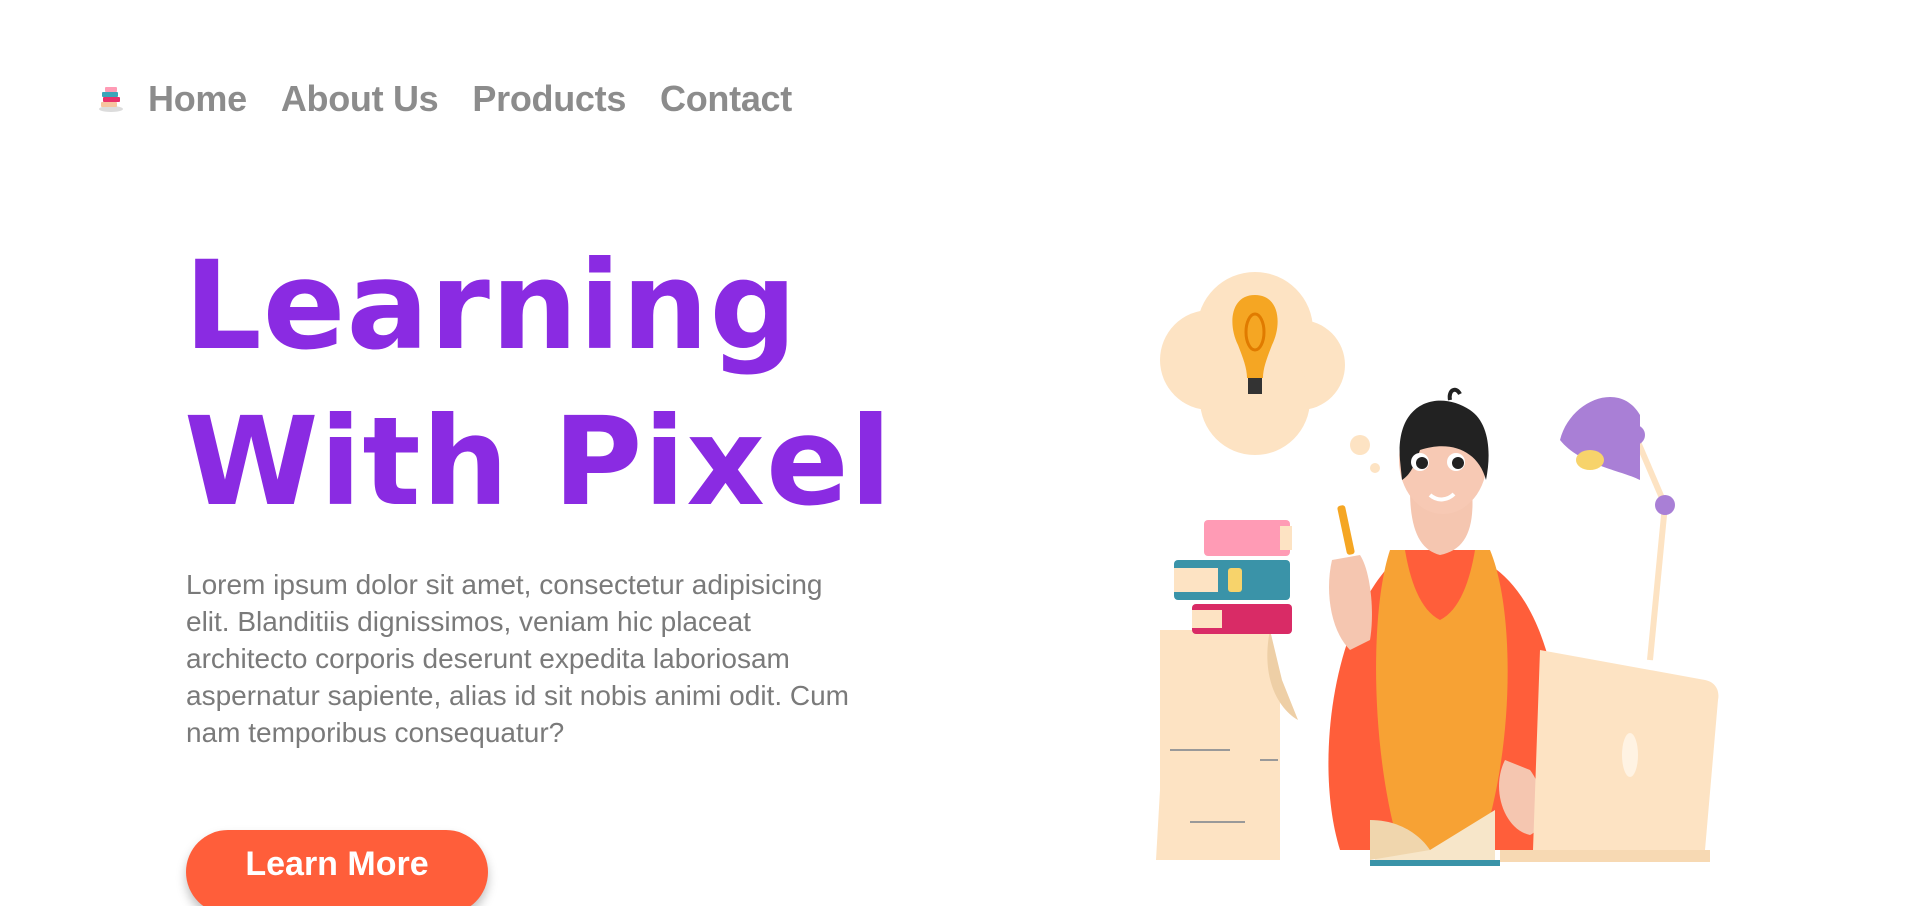  Describe the element at coordinates (1233, 577) in the screenshot. I see `book-stack` at that location.